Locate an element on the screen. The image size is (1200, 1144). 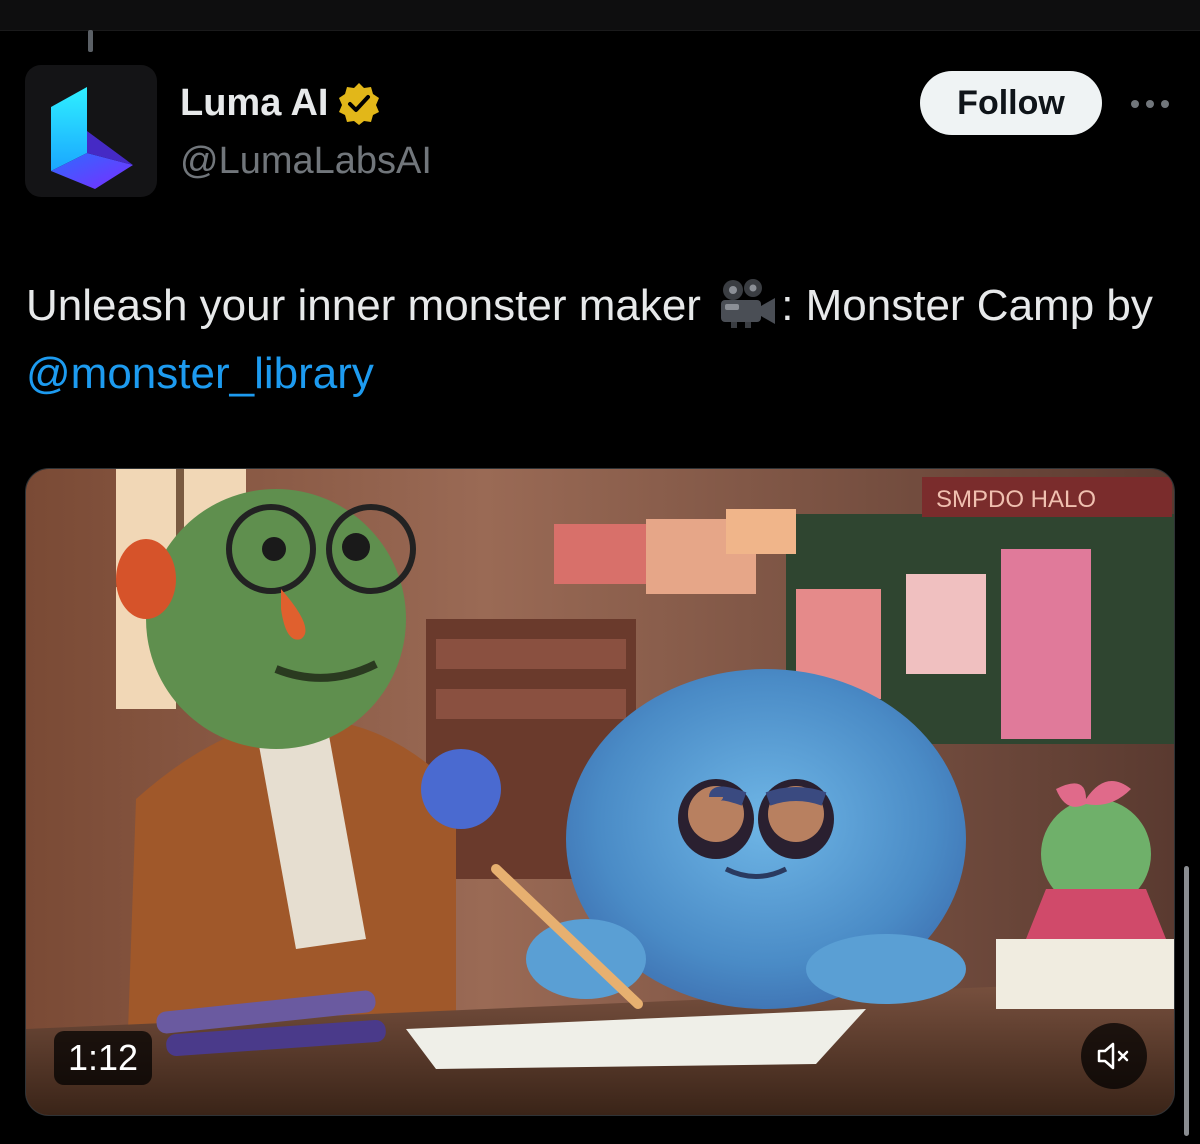
mention-link: @monster_library is located at coordinates (200, 373).